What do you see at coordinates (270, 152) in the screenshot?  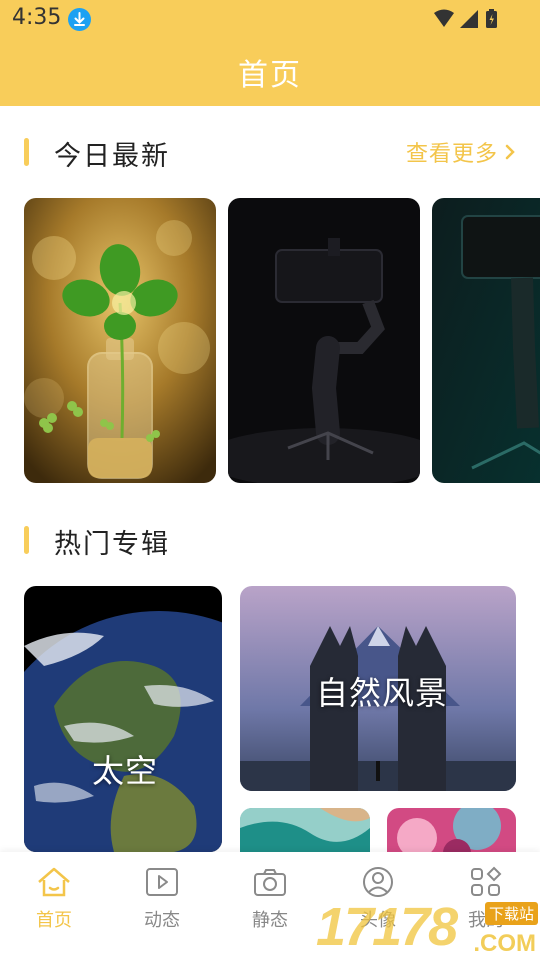 I see `today-section-header: 今日最新 查看更多` at bounding box center [270, 152].